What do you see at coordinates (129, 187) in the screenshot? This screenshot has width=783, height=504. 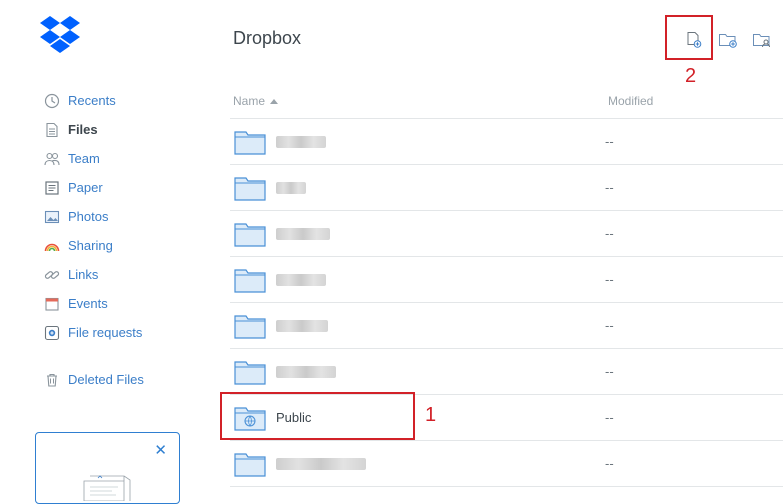 I see `sidebar-item-paper: Paper` at bounding box center [129, 187].